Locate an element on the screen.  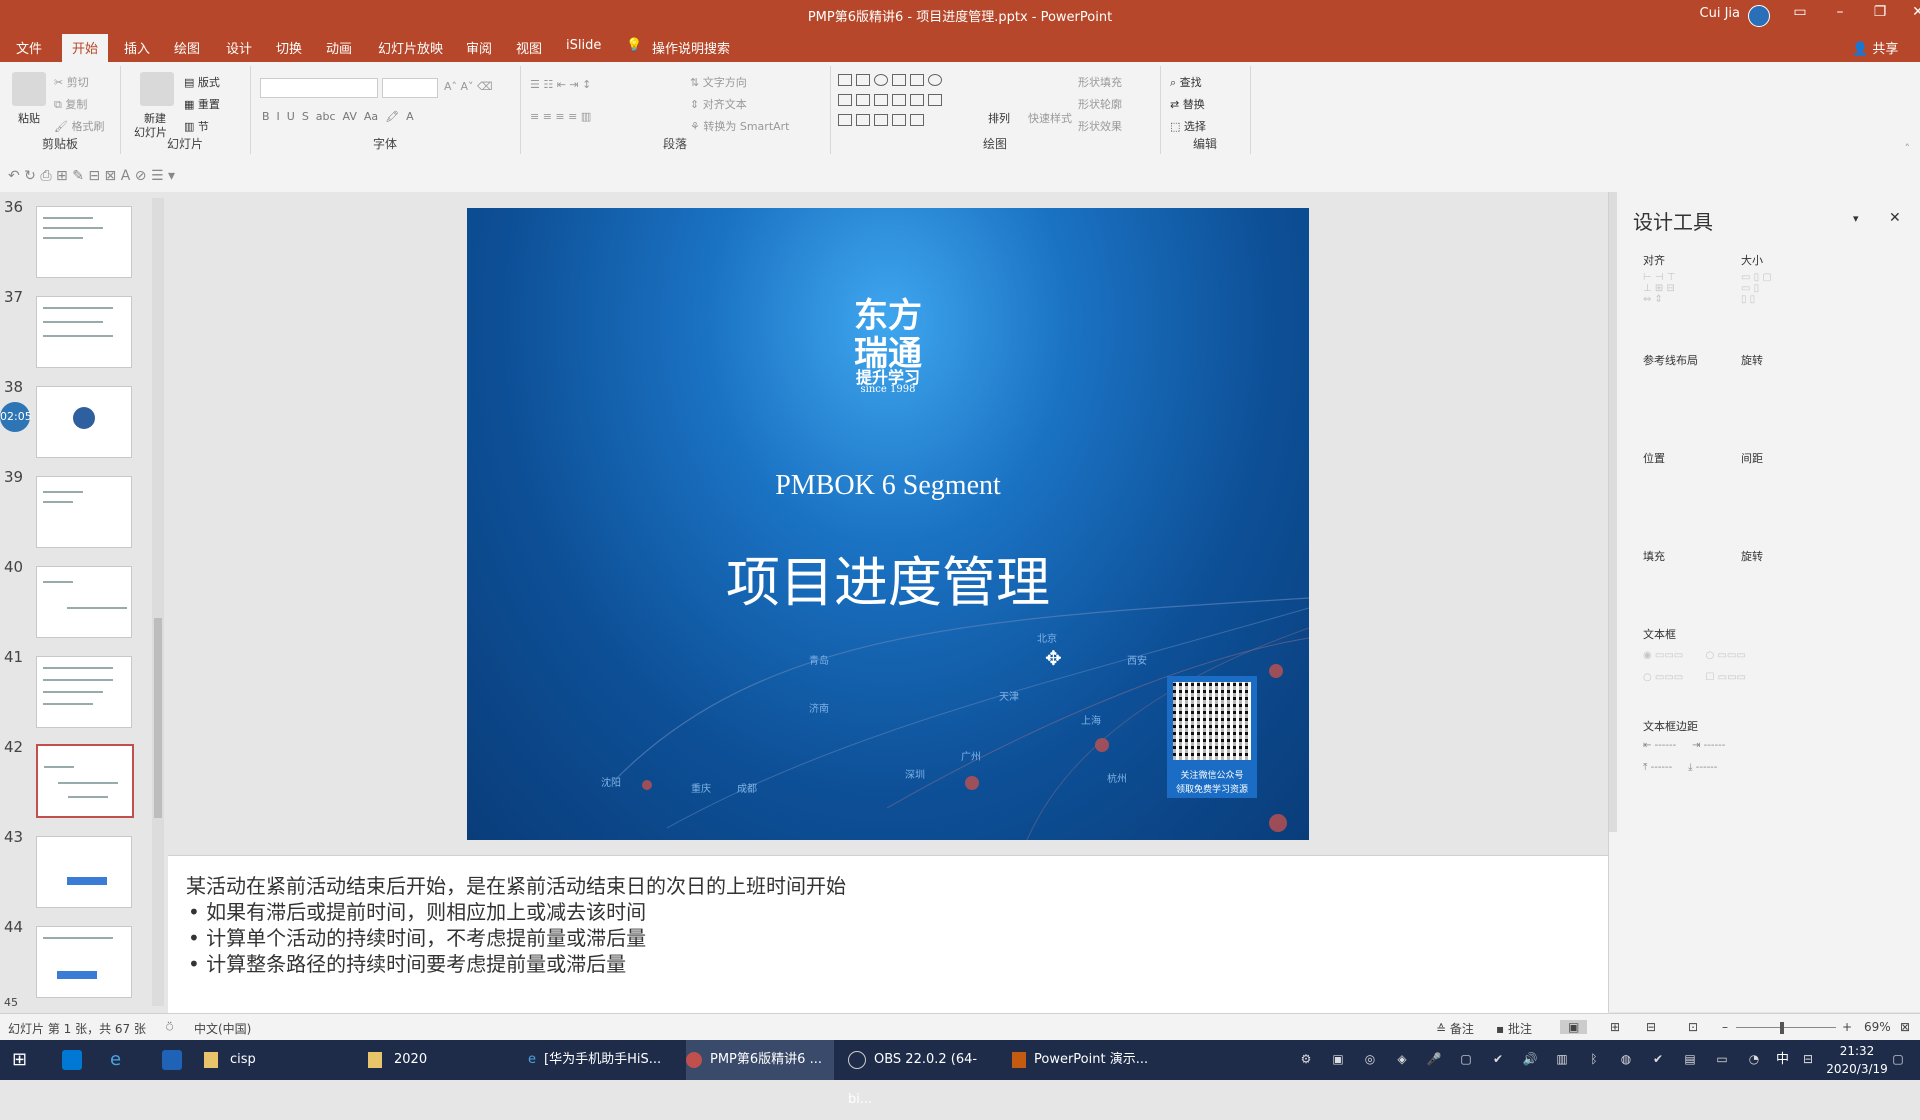
ie-icon: e is located at coordinates (115, 1060).